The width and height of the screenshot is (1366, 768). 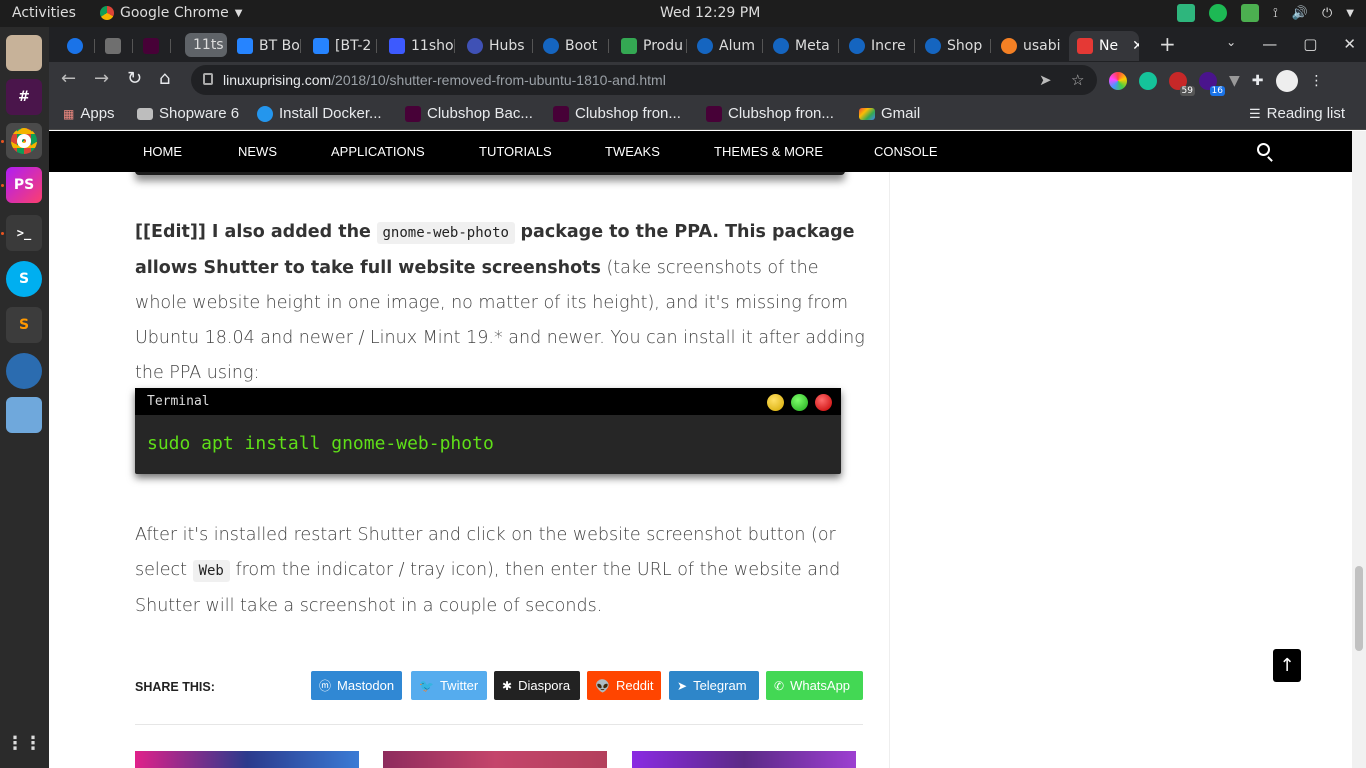 I want to click on page-scrollbar, so click(x=1359, y=449).